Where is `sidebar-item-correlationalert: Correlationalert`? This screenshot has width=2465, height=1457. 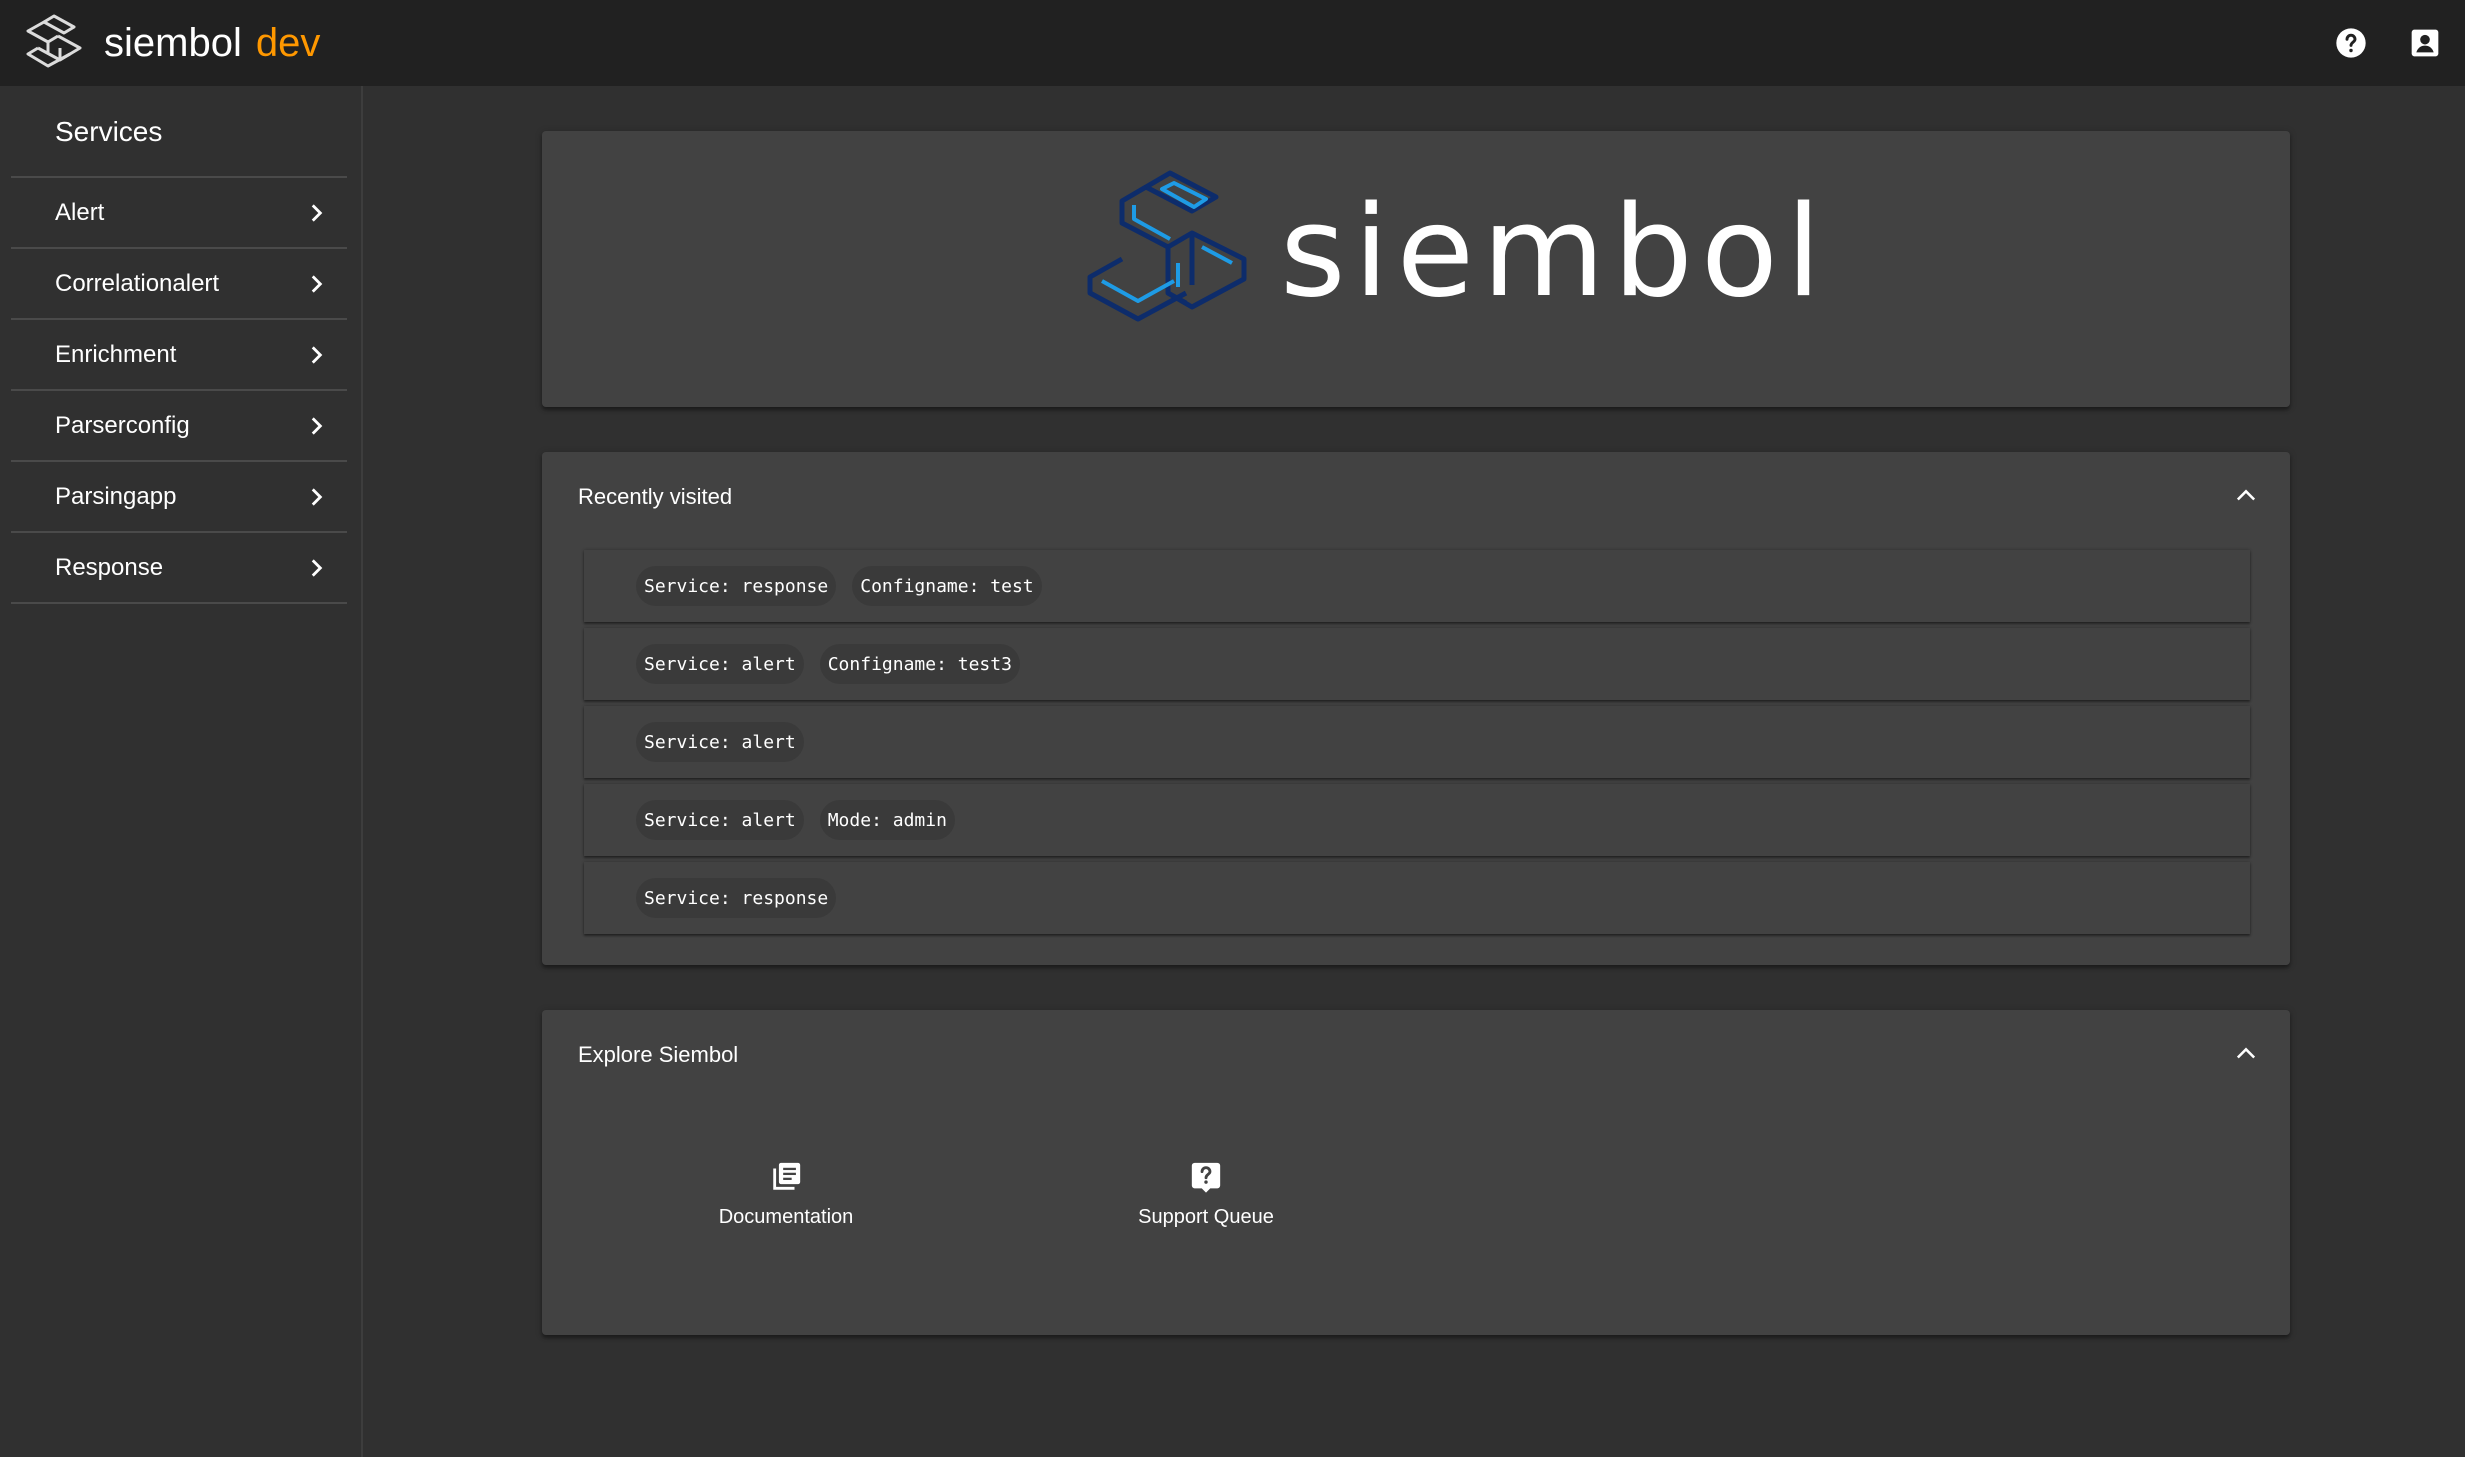 sidebar-item-correlationalert: Correlationalert is located at coordinates (179, 284).